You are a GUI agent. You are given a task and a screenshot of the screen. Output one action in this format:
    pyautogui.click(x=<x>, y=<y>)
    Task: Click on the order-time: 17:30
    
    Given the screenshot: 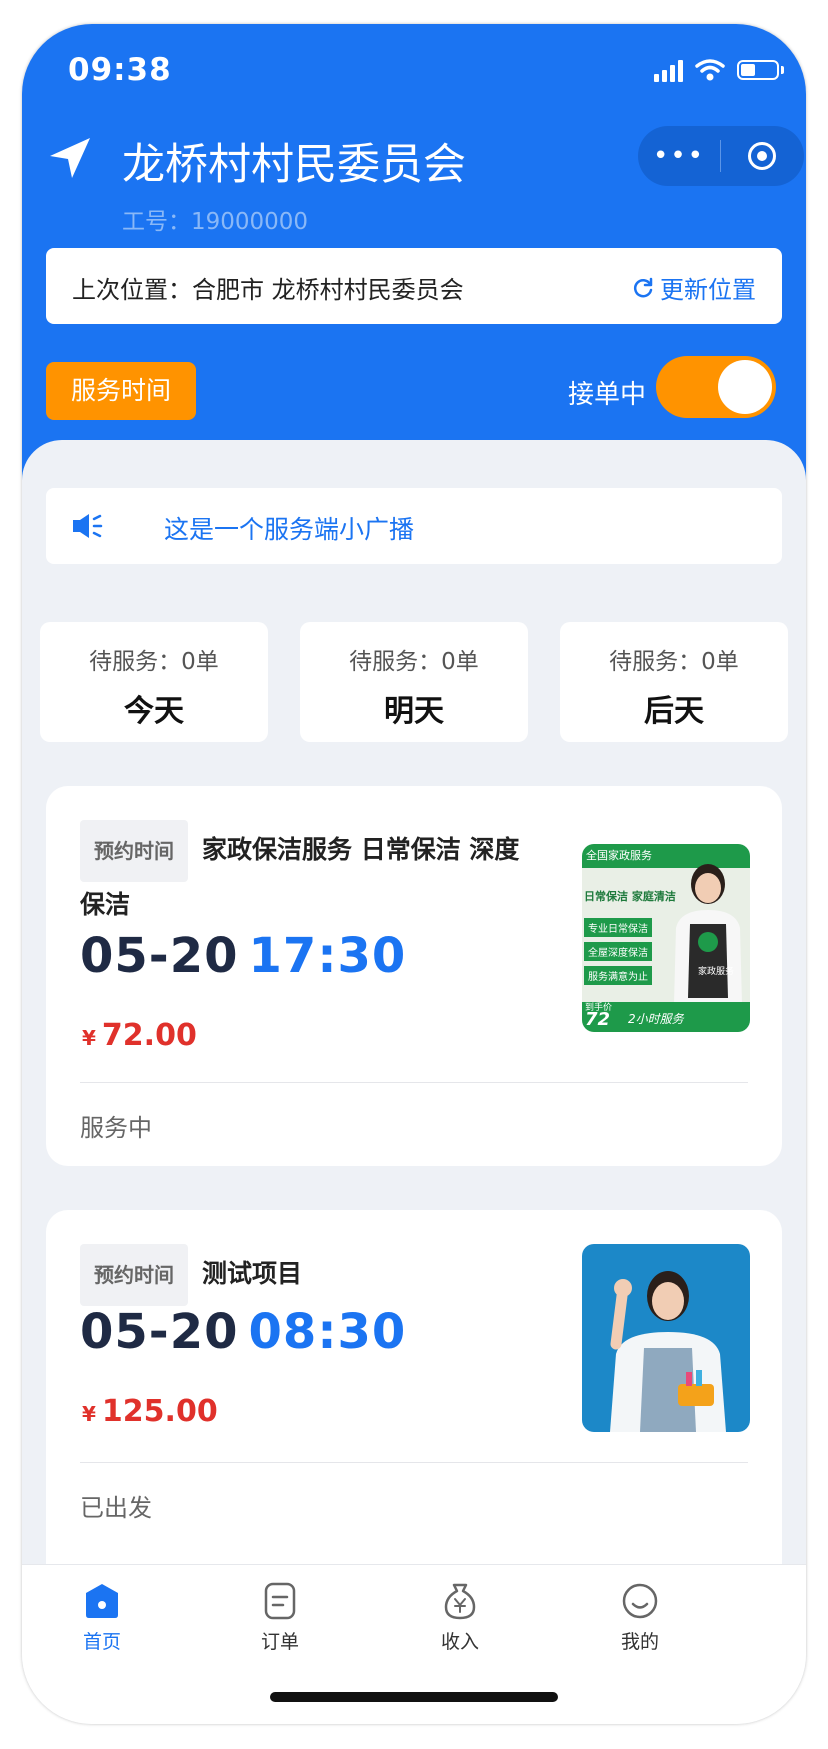 What is the action you would take?
    pyautogui.click(x=327, y=956)
    